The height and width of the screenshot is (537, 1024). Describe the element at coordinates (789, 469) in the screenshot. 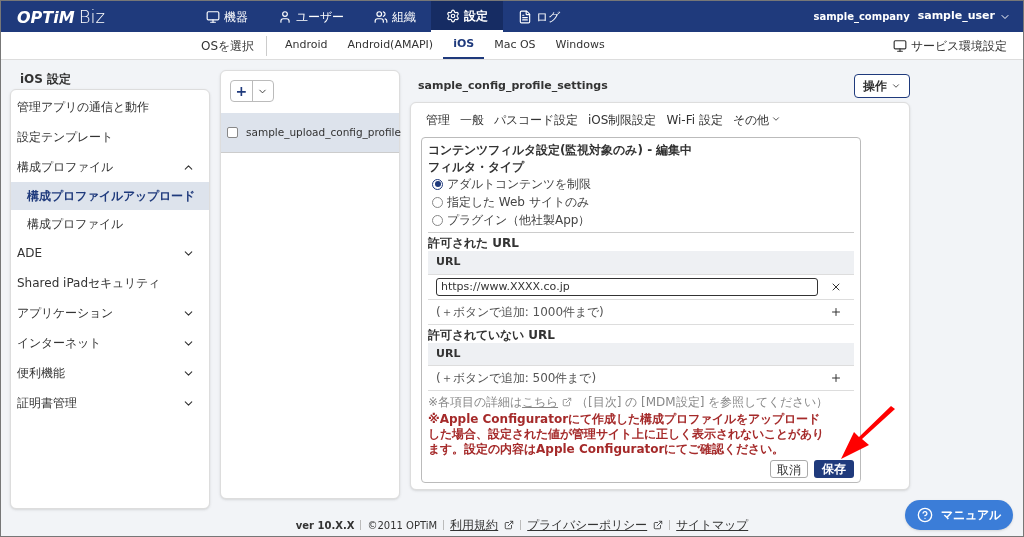

I see `cancel-button: 取消` at that location.